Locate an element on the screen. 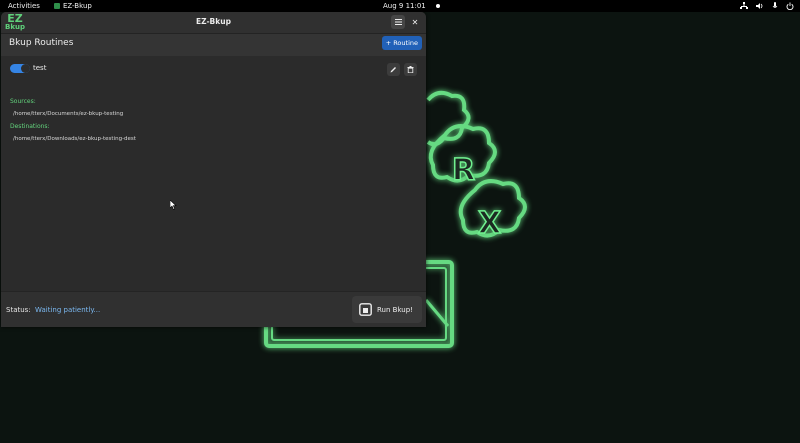 The height and width of the screenshot is (443, 800). routine-enabled-toggle is located at coordinates (20, 68).